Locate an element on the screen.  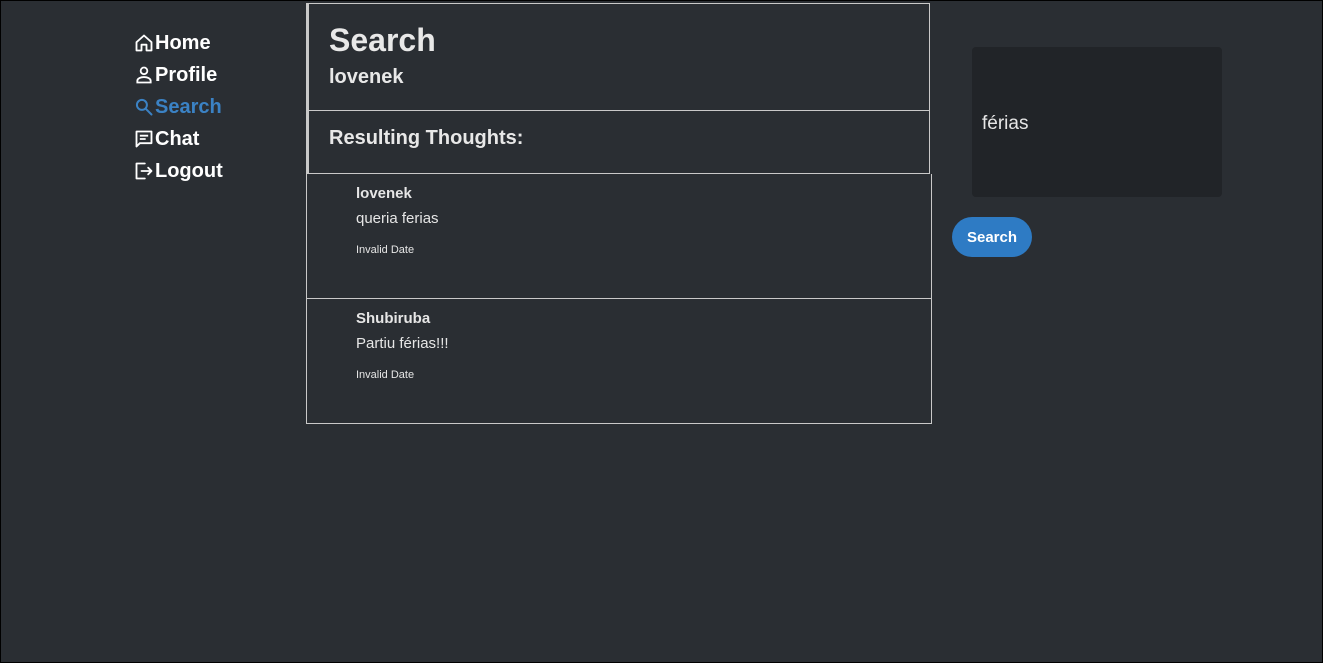
search-icon is located at coordinates (143, 107).